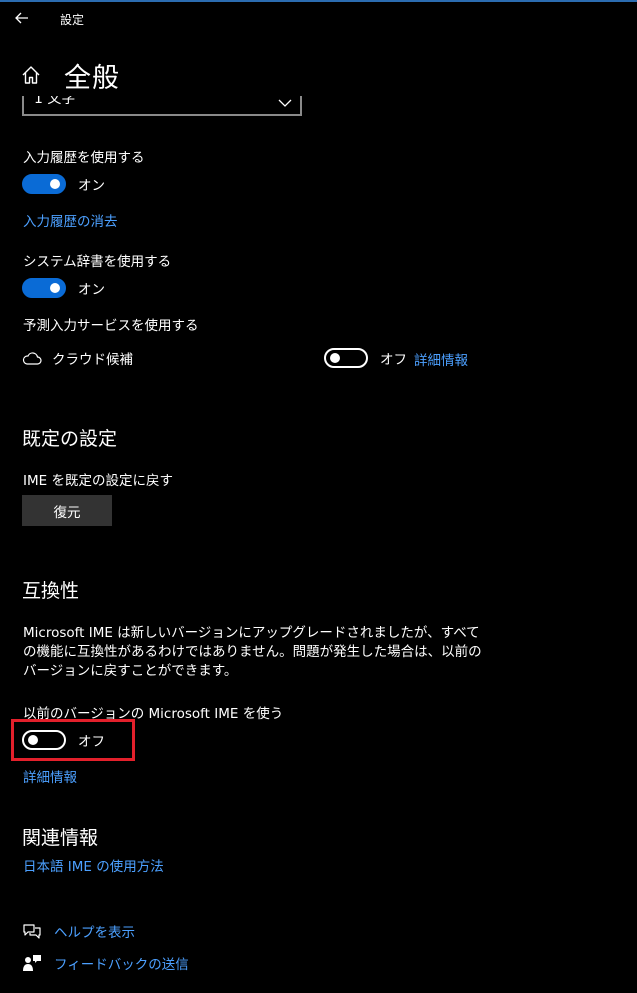 This screenshot has height=993, width=637. Describe the element at coordinates (67, 510) in the screenshot. I see `restore-button: 復元` at that location.